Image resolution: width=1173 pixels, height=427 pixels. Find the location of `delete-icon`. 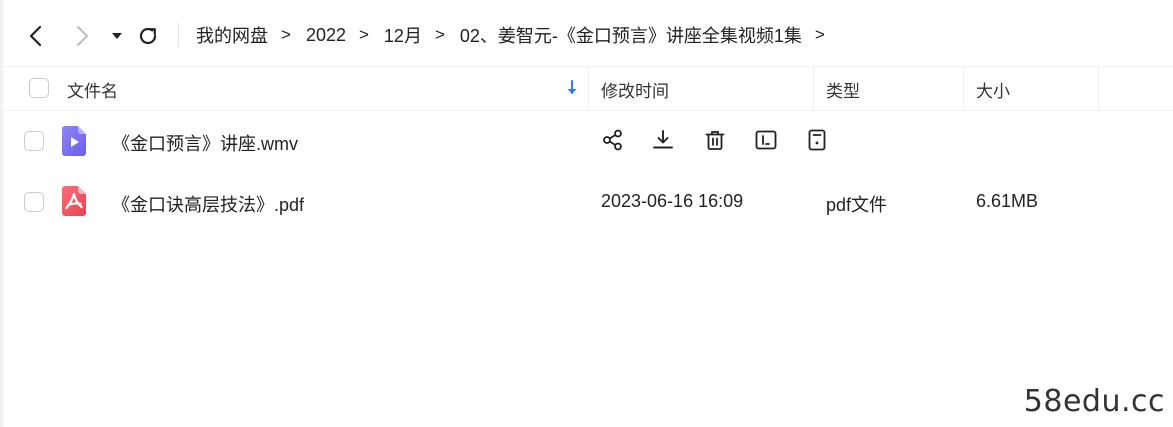

delete-icon is located at coordinates (715, 140).